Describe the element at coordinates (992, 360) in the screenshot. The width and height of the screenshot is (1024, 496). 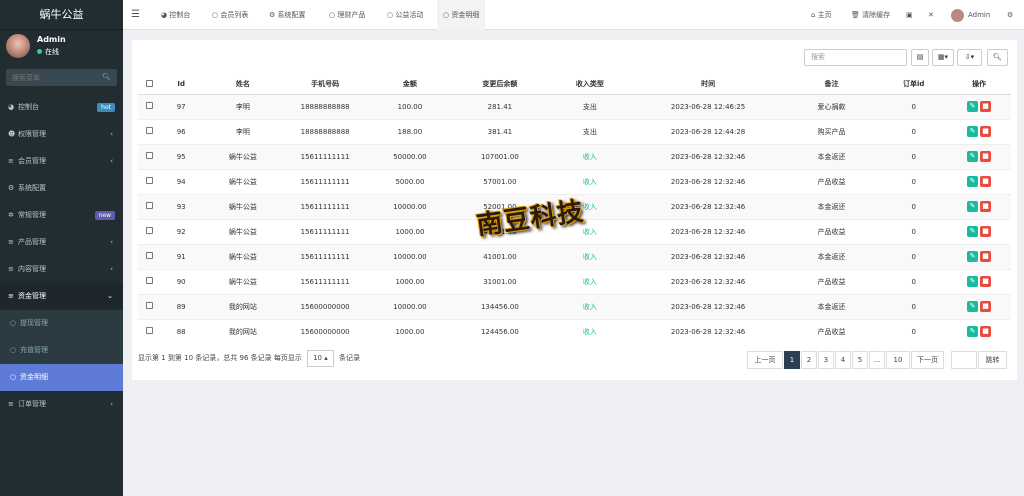
I see `jump-button: 跳转` at that location.